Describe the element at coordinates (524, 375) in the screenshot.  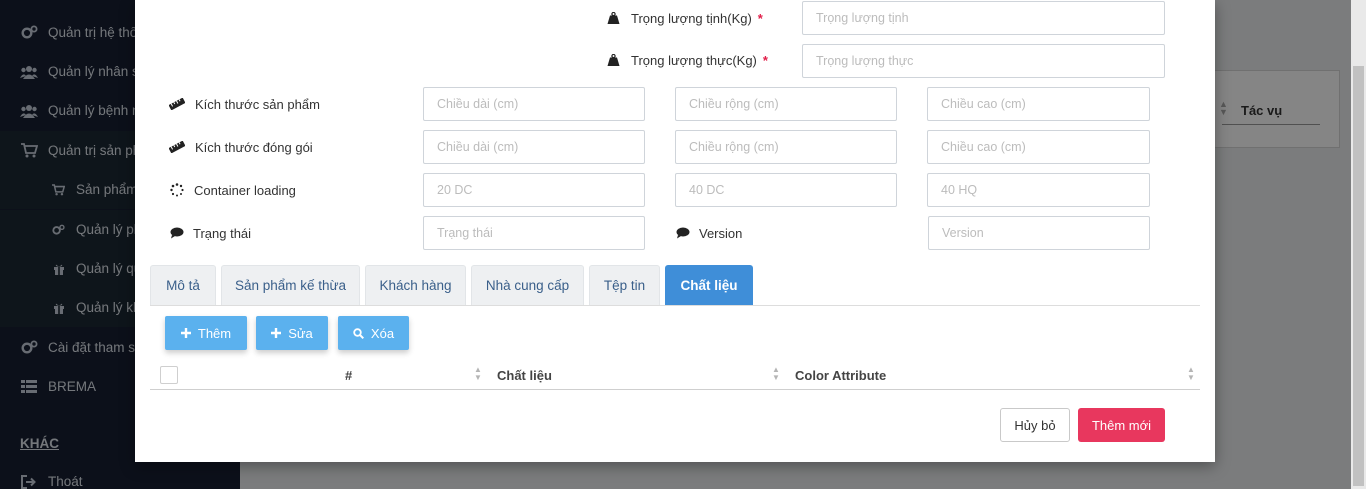
I see `column-header-material: Chất liệu` at that location.